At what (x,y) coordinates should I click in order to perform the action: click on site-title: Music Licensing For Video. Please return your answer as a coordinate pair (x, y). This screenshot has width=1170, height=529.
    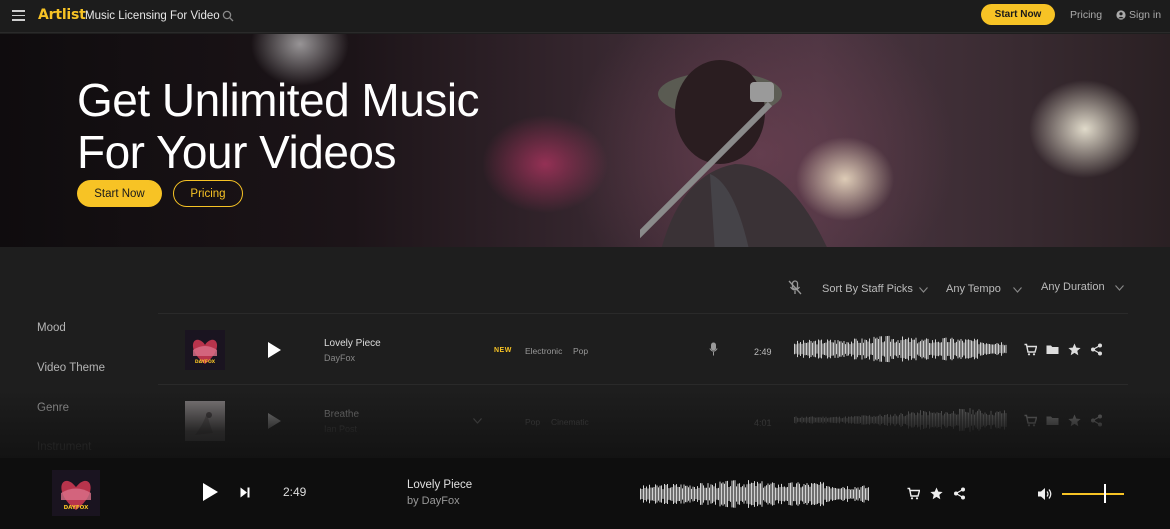
    Looking at the image, I should click on (152, 16).